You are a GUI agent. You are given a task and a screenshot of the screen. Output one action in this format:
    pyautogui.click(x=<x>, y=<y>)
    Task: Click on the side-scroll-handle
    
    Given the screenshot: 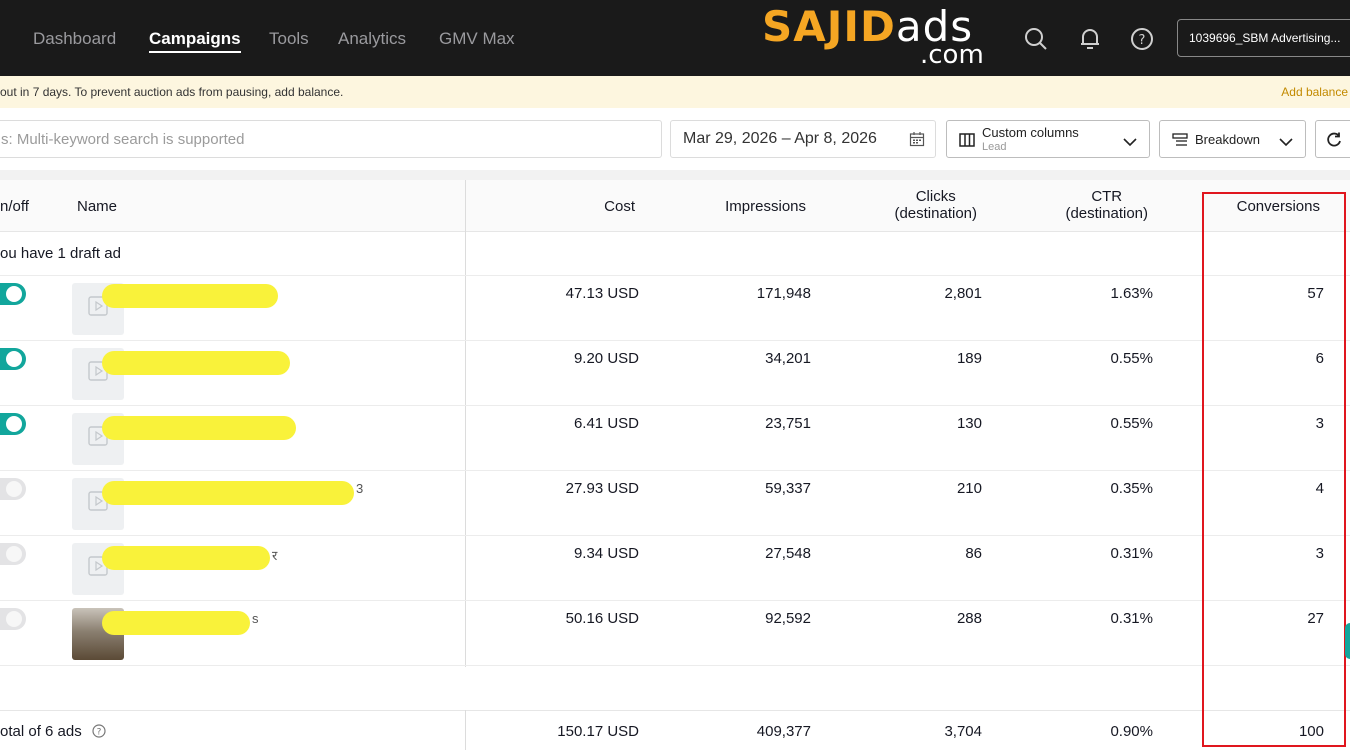 What is the action you would take?
    pyautogui.click(x=1347, y=641)
    